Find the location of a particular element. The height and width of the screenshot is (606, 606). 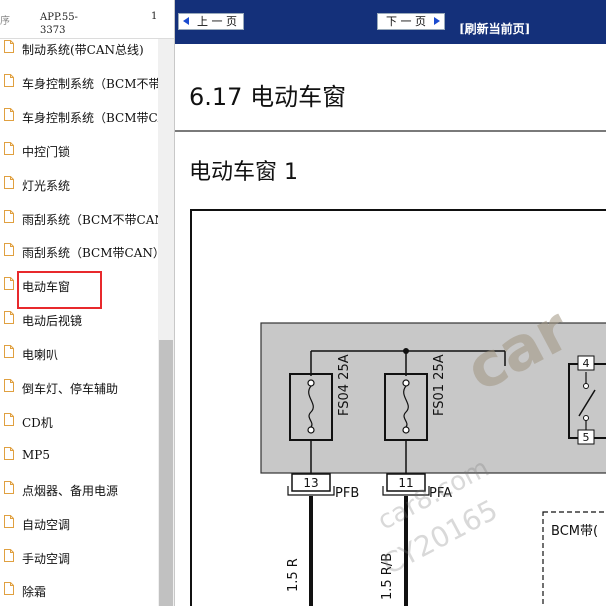

wire1-label: 1.5 R is located at coordinates (293, 575).